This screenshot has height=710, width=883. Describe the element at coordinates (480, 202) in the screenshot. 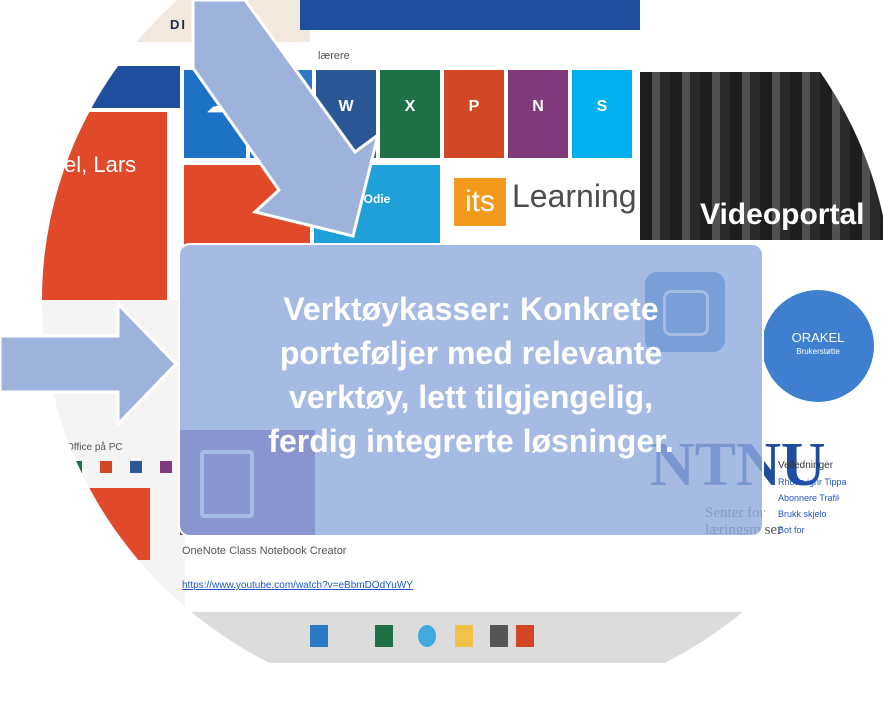

I see `itslearning-badge: its` at that location.